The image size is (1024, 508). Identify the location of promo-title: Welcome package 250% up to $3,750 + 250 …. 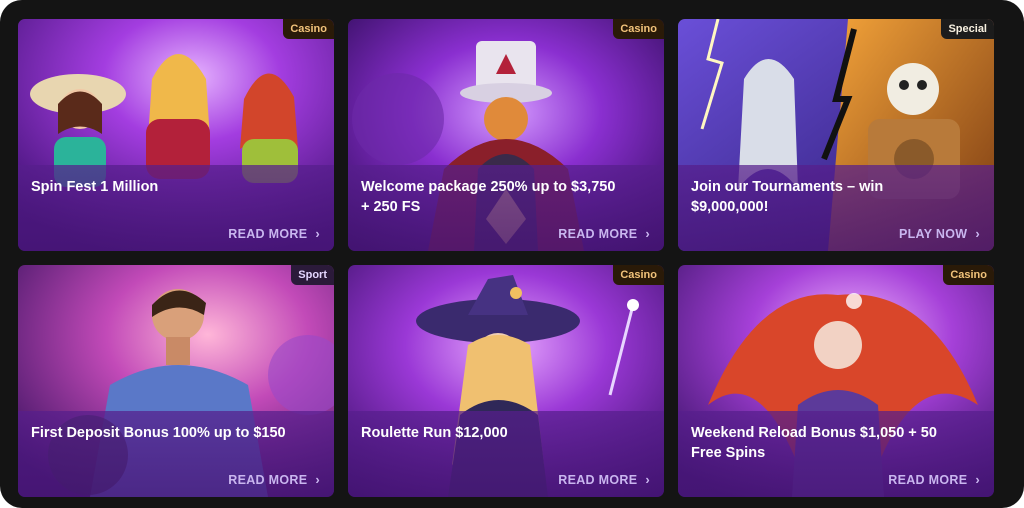
(488, 197).